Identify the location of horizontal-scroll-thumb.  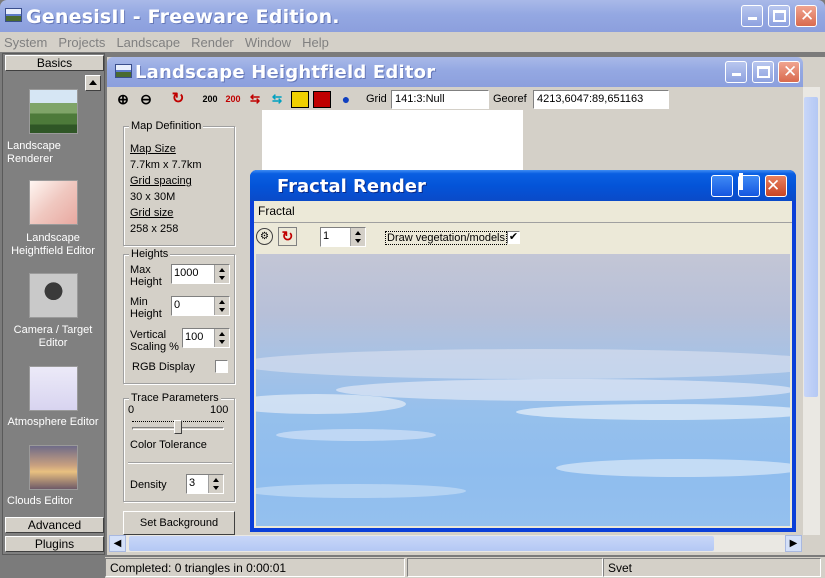
(421, 543).